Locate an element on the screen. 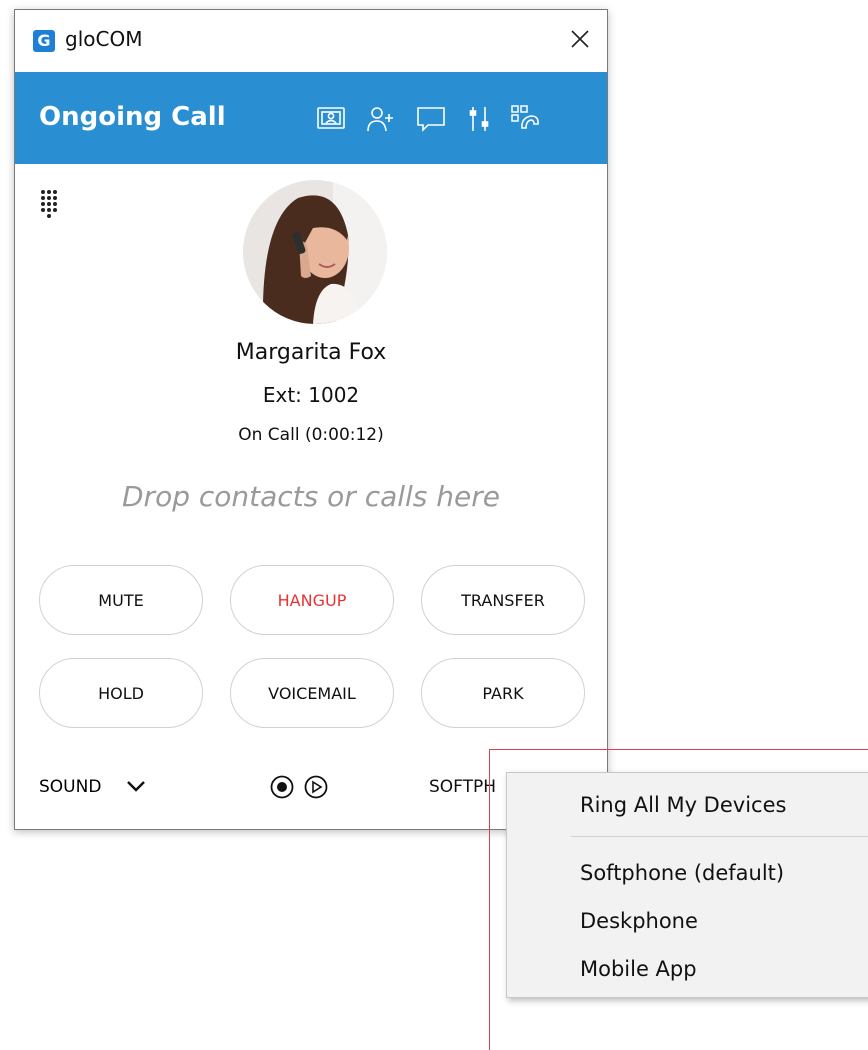 The width and height of the screenshot is (868, 1050). call-status: On Call (0:00:12) is located at coordinates (311, 435).